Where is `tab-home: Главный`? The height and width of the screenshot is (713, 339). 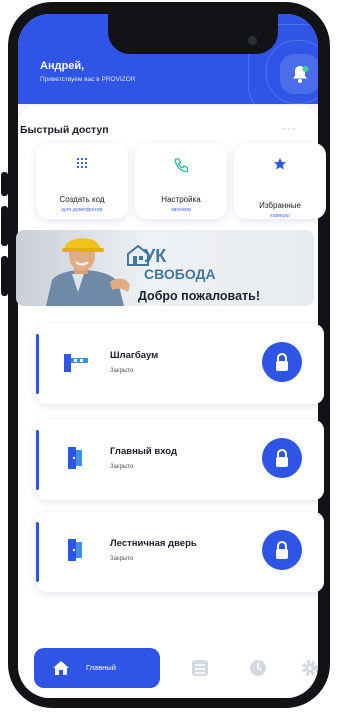
tab-home: Главный is located at coordinates (97, 668).